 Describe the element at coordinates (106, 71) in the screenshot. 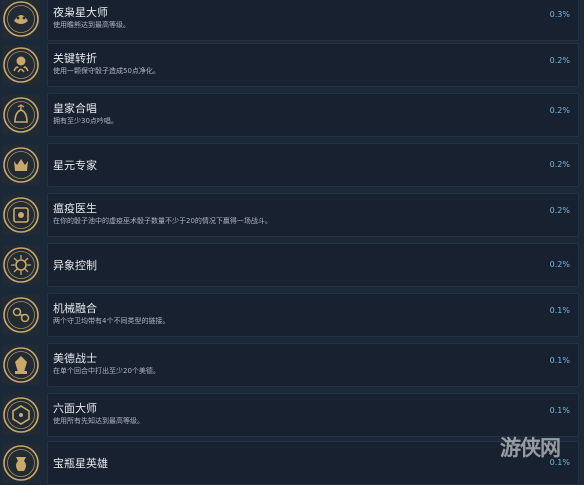

I see `achievement-description: 使用一颗保守骰子造成50点净化。` at that location.